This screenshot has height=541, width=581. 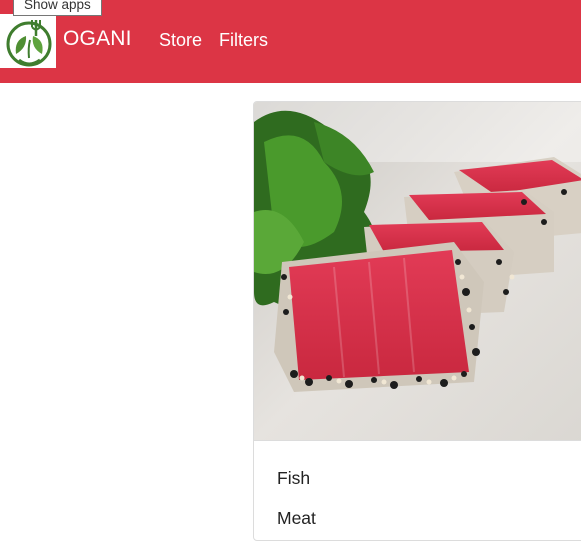 I want to click on category-item-meat: Meat, so click(x=296, y=518).